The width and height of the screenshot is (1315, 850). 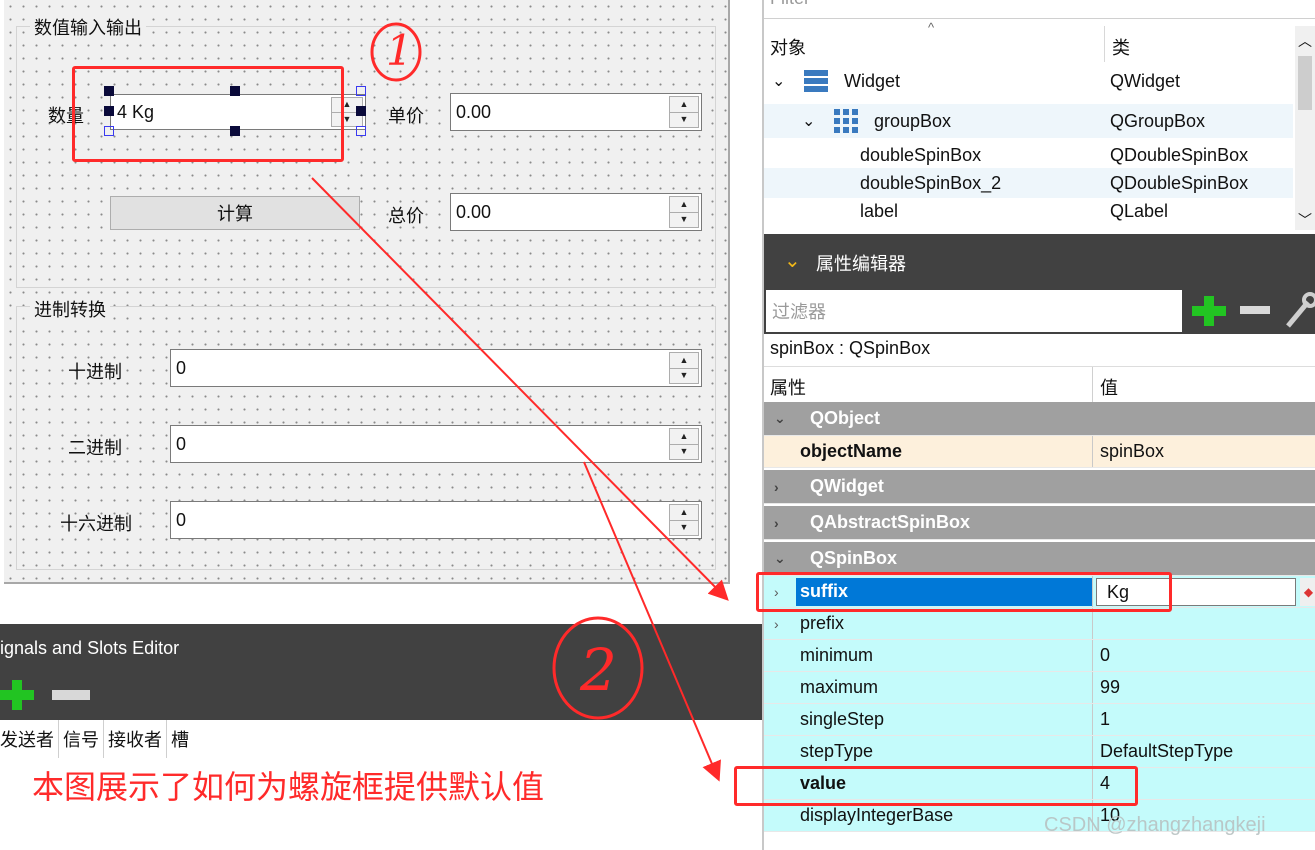 I want to click on property-value: 99, so click(x=1110, y=687).